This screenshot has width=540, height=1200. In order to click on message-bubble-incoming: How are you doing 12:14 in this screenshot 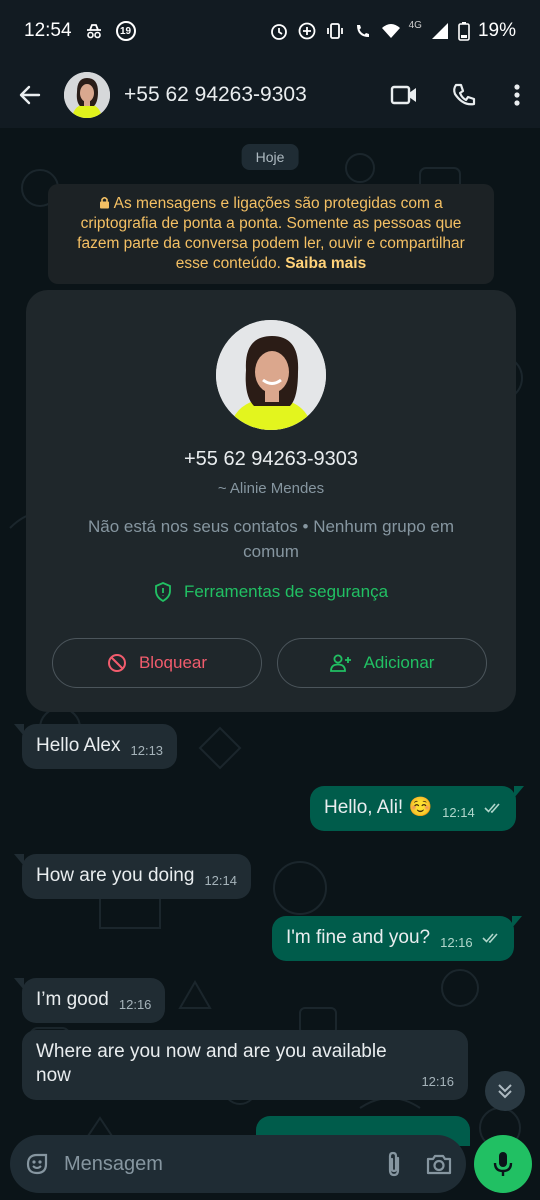, I will do `click(132, 876)`.